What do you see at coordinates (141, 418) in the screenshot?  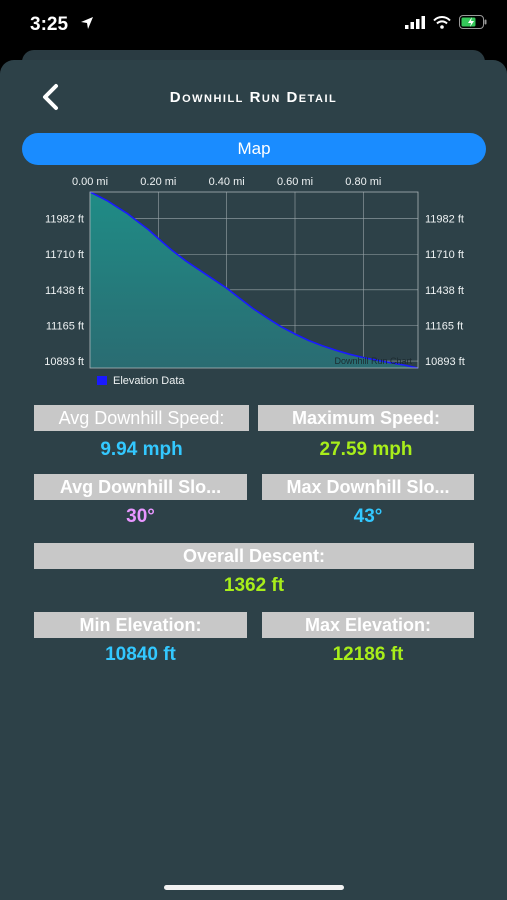 I see `avg-speed-label: Avg Downhill Speed:` at bounding box center [141, 418].